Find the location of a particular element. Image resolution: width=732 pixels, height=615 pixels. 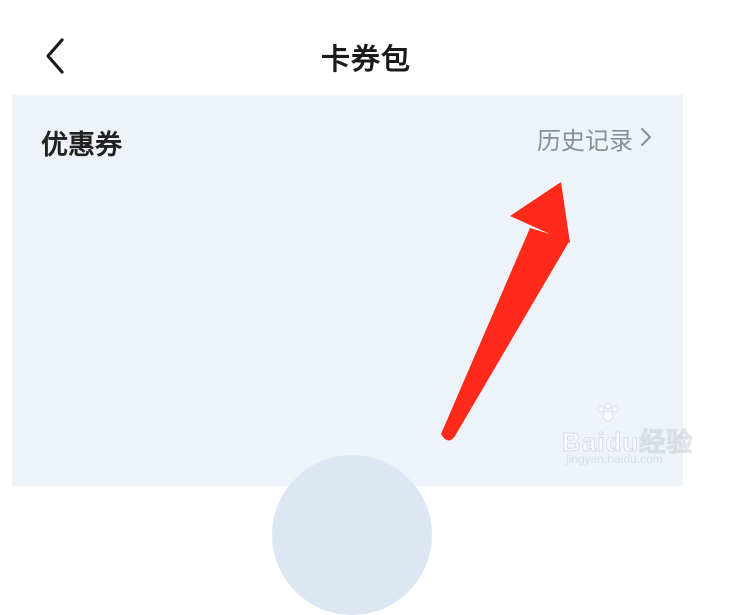

watermark: Baidu经验 jingyan.baidu.com is located at coordinates (626, 434).